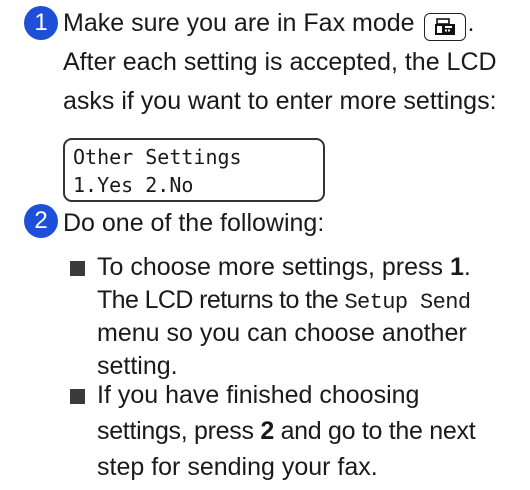 This screenshot has height=490, width=530. I want to click on bullet1-text: To choose more settings, press, so click(273, 267).